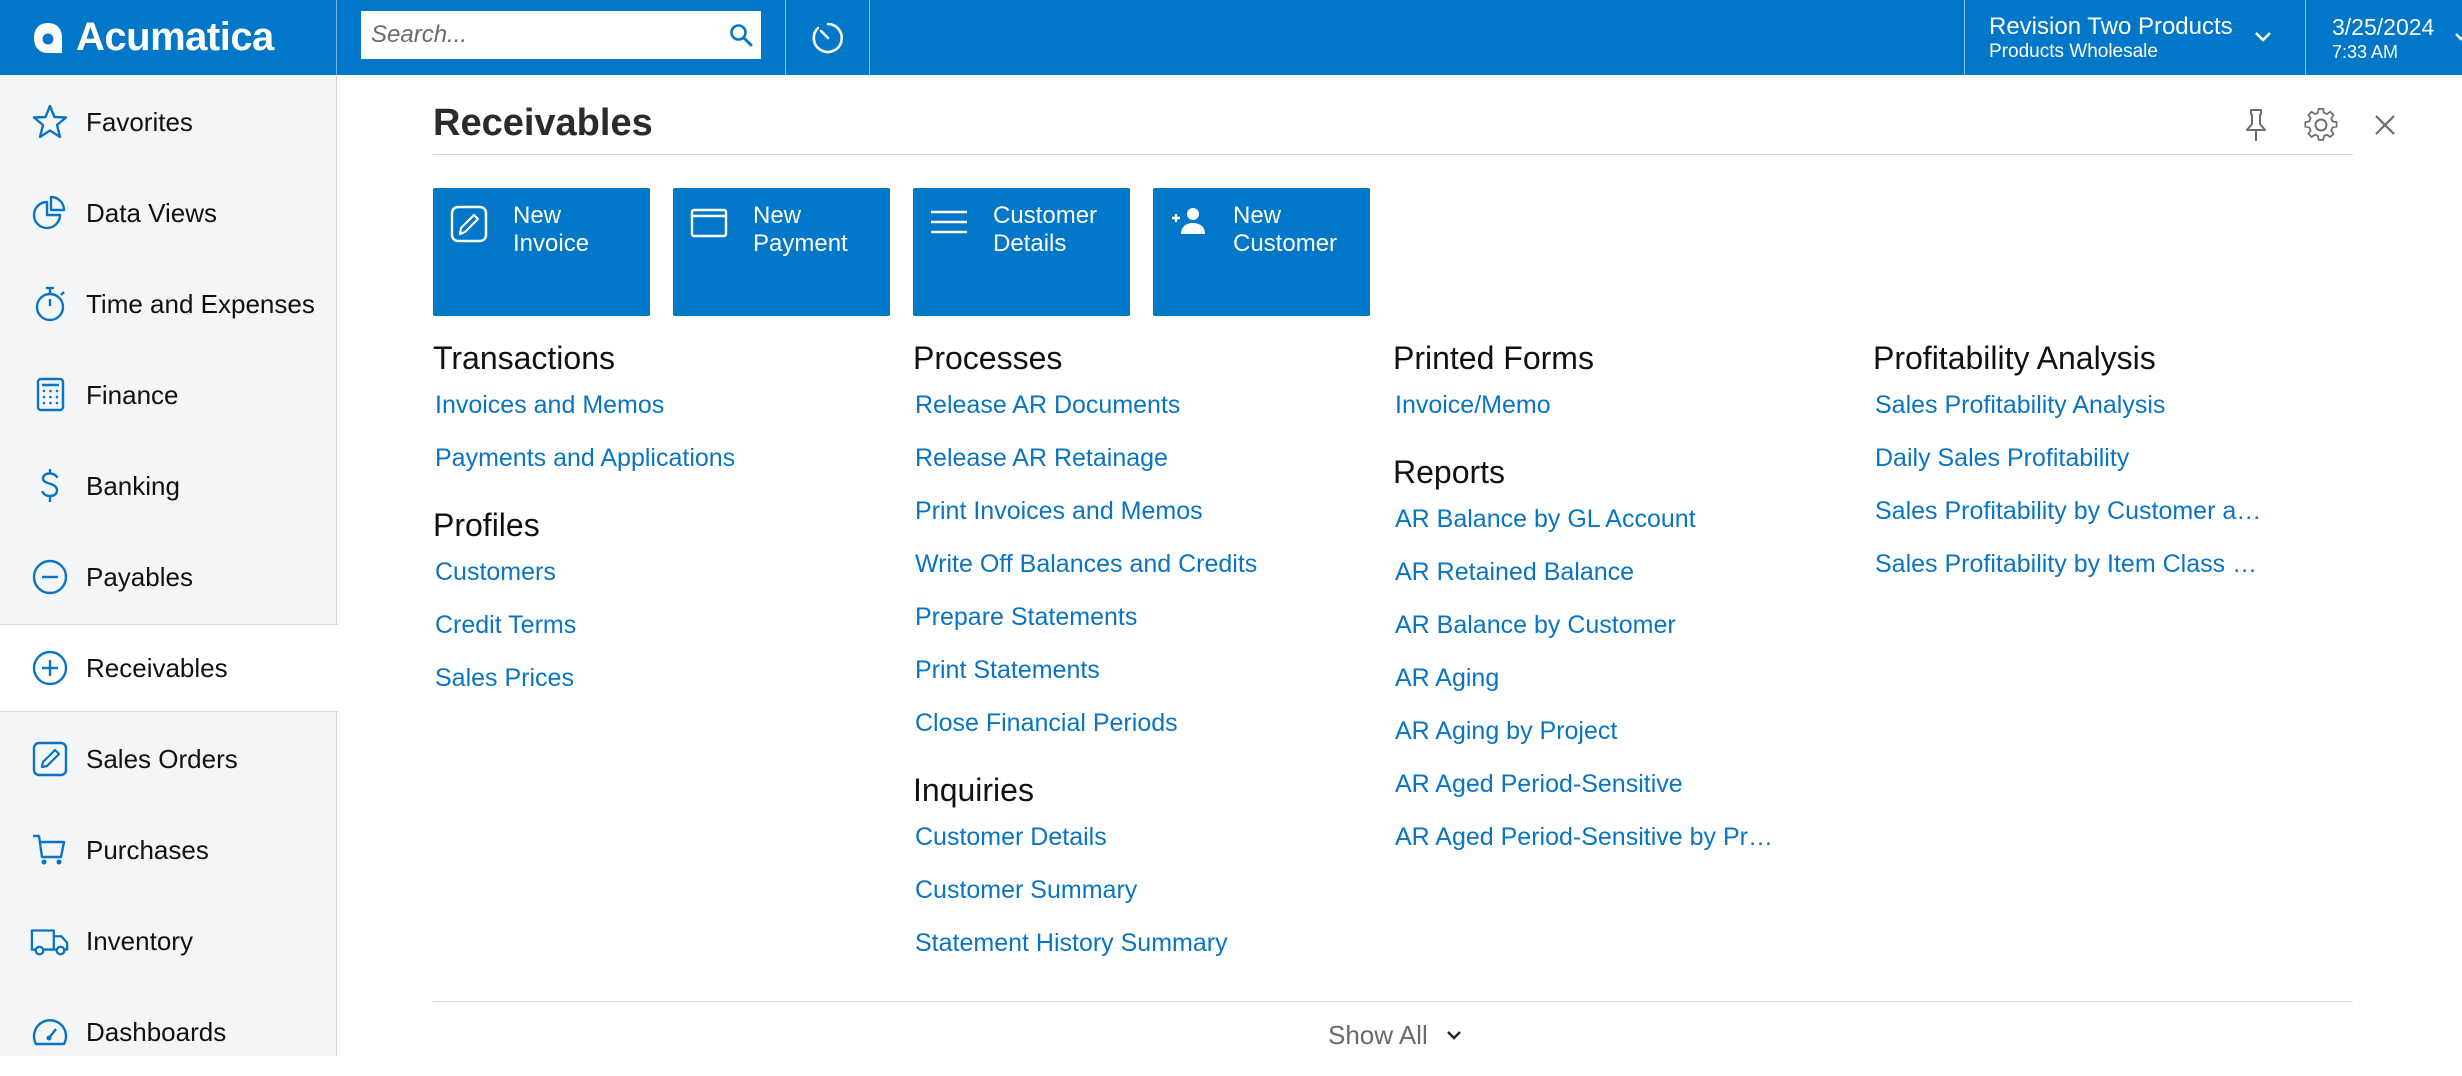 The width and height of the screenshot is (2462, 1076). I want to click on sidebar-item-banking: Banking, so click(168, 486).